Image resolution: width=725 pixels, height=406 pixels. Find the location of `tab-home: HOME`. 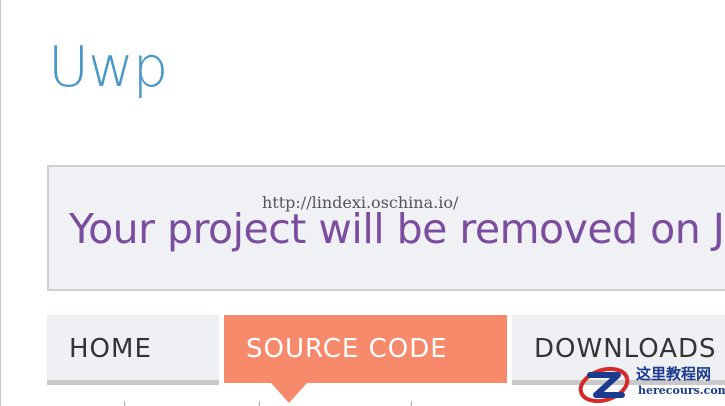

tab-home: HOME is located at coordinates (133, 350).